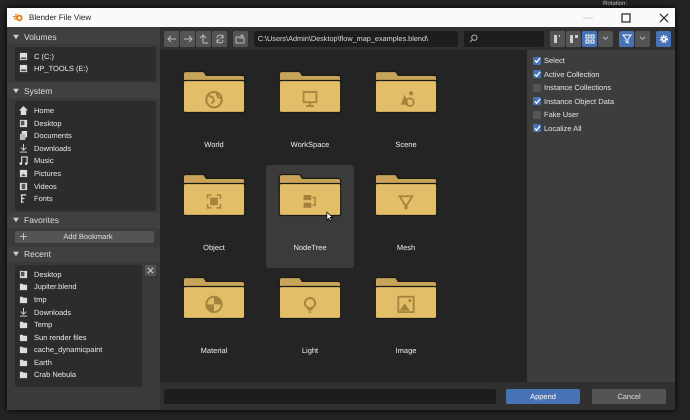 Image resolution: width=690 pixels, height=420 pixels. I want to click on back-button, so click(171, 38).